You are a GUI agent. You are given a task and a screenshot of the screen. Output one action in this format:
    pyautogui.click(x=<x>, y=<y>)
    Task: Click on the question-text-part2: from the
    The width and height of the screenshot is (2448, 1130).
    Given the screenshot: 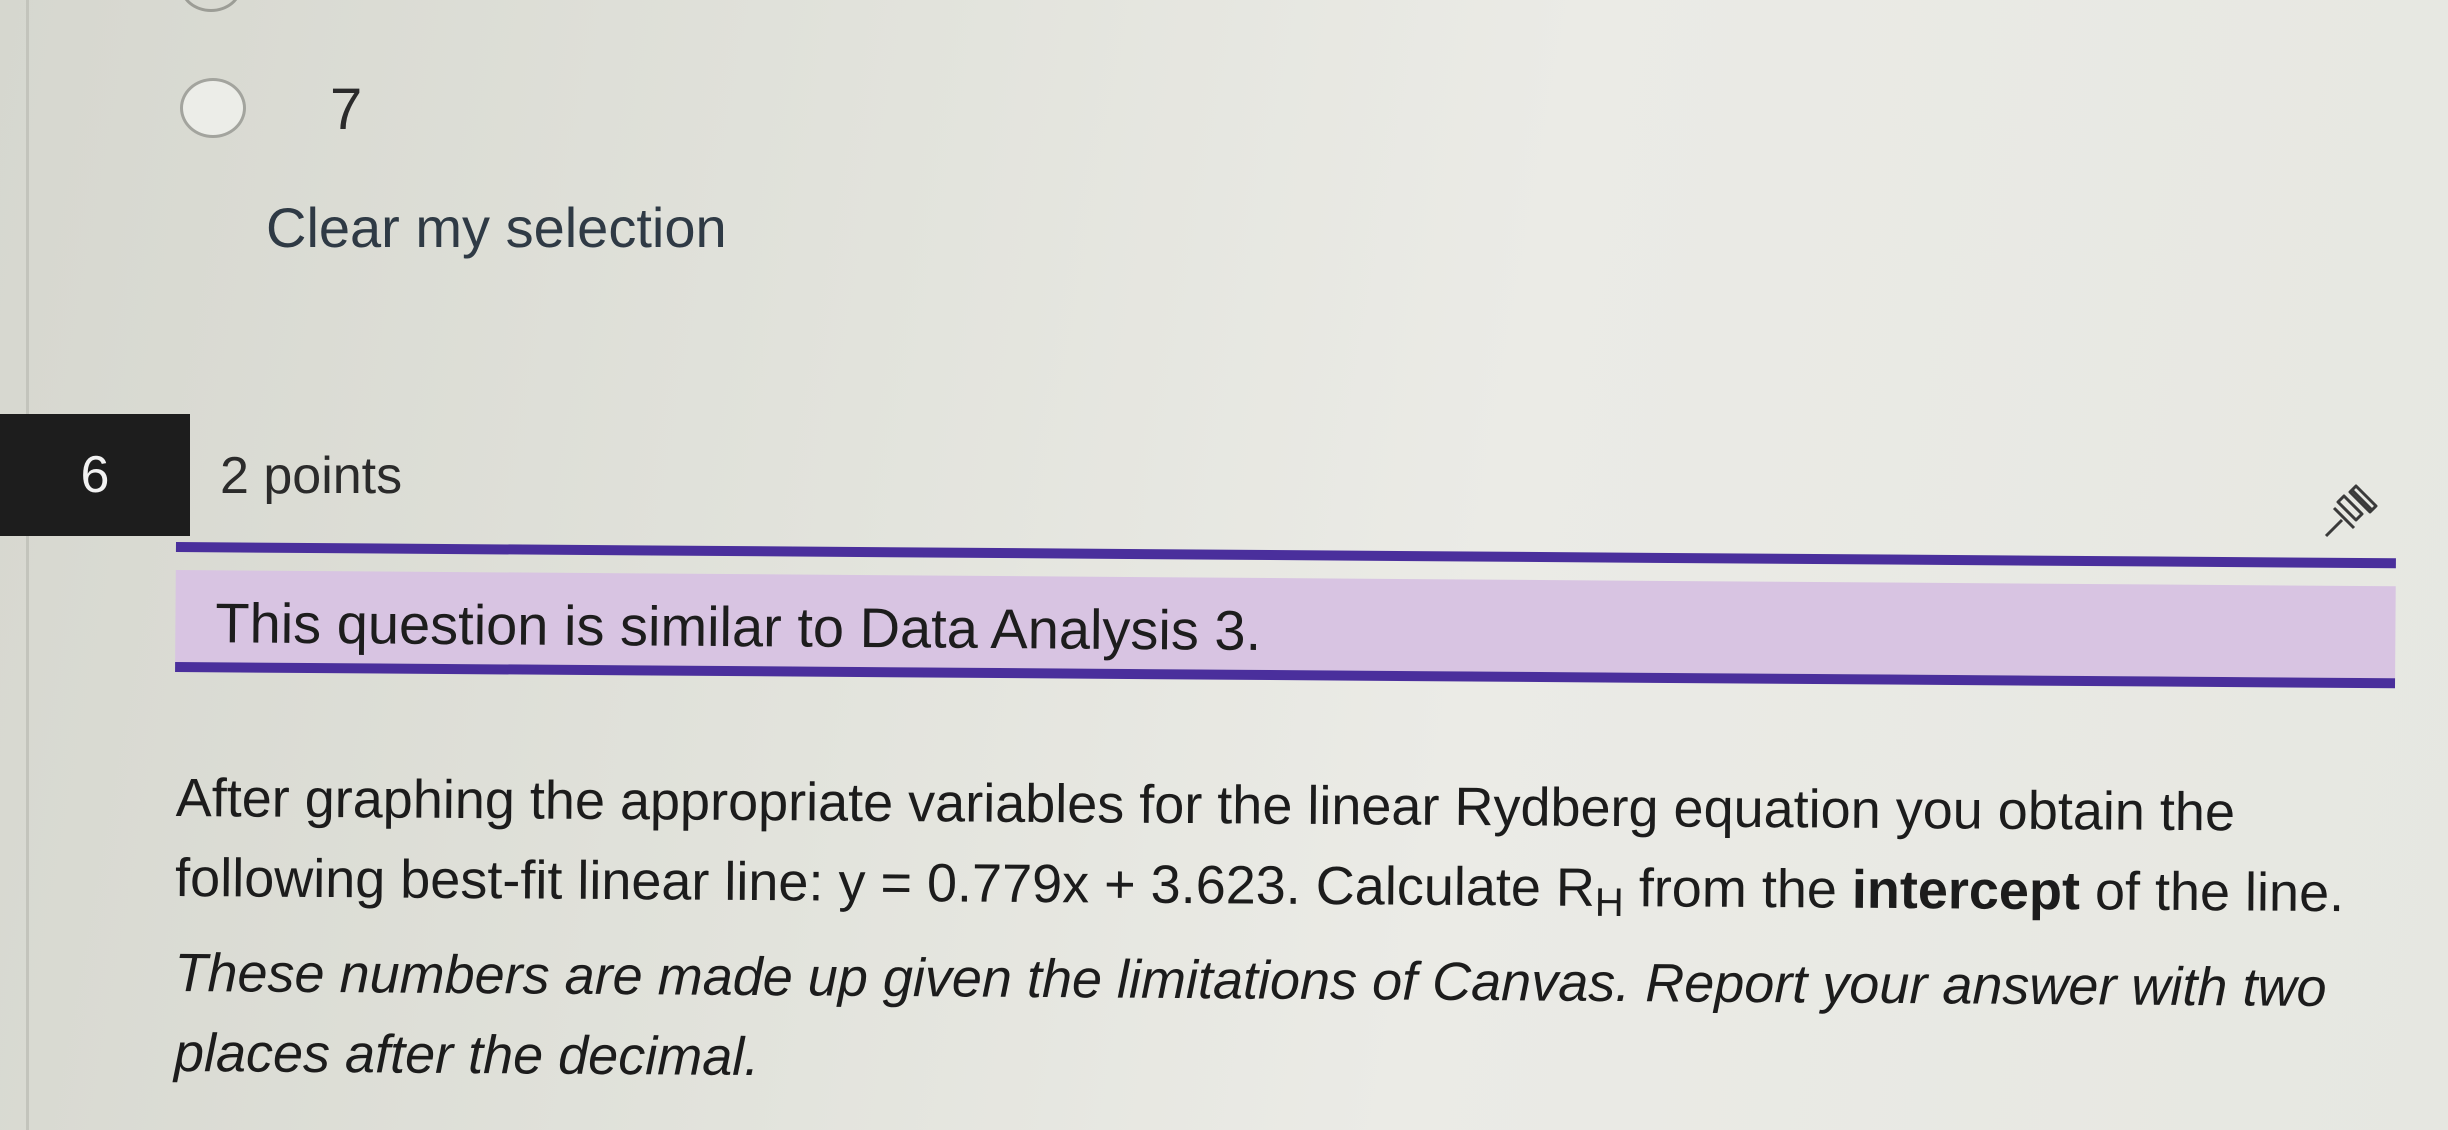 What is the action you would take?
    pyautogui.click(x=1738, y=889)
    